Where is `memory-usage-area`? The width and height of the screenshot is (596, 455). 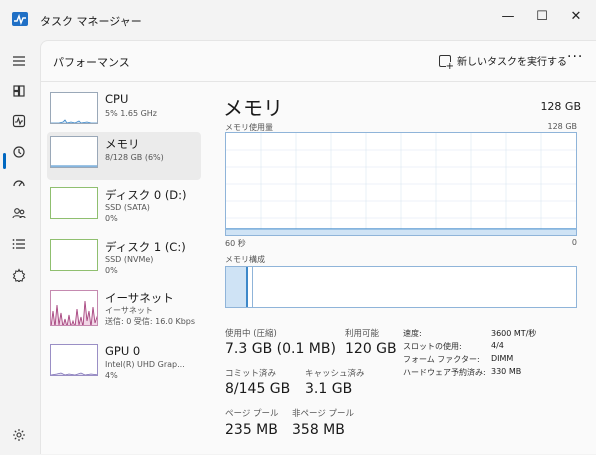
memory-usage-area is located at coordinates (401, 231).